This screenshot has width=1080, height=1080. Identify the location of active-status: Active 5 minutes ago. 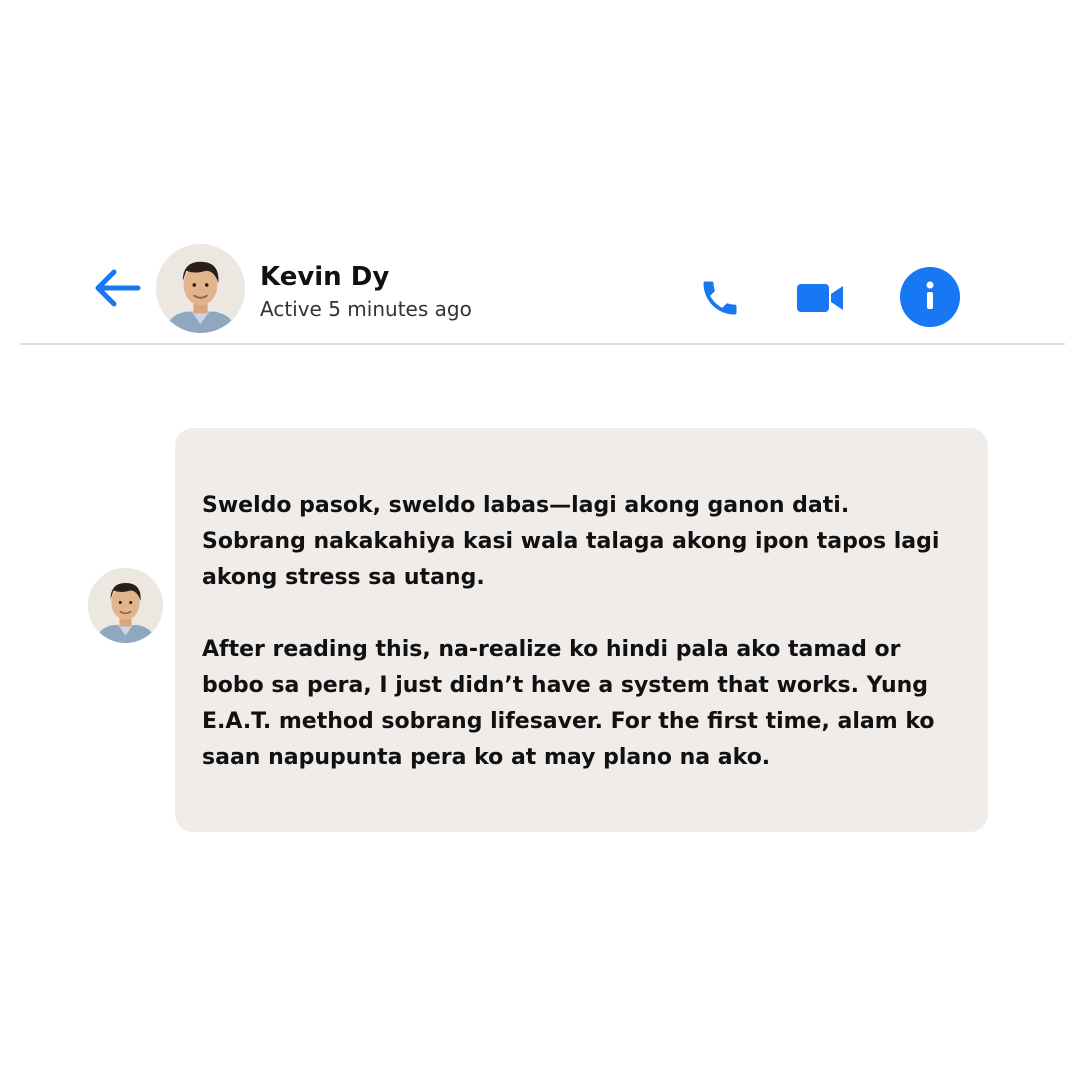
(366, 309).